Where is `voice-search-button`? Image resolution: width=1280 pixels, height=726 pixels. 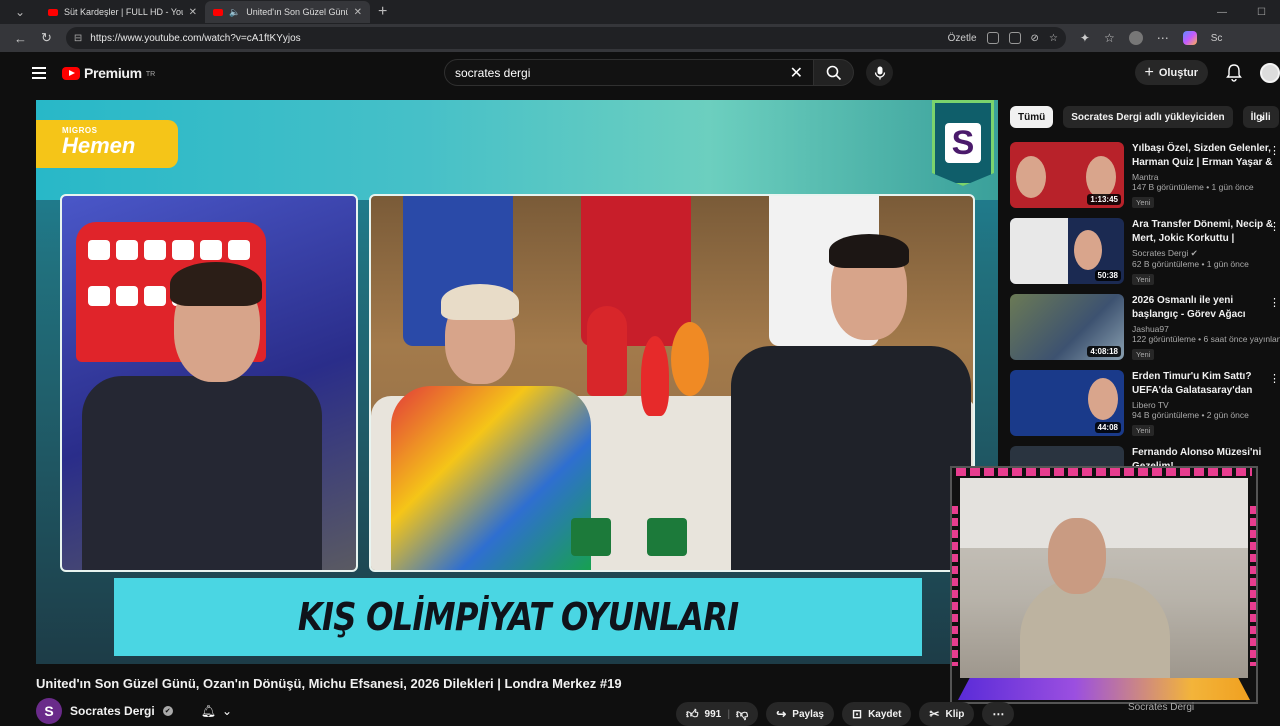 voice-search-button is located at coordinates (879, 72).